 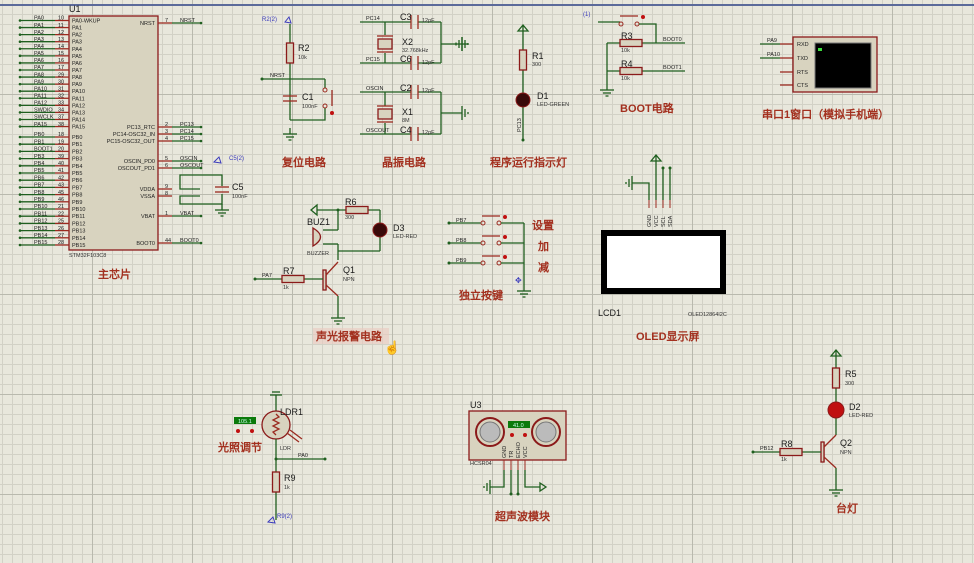 What do you see at coordinates (114, 274) in the screenshot?
I see `mcu-title: 主芯片` at bounding box center [114, 274].